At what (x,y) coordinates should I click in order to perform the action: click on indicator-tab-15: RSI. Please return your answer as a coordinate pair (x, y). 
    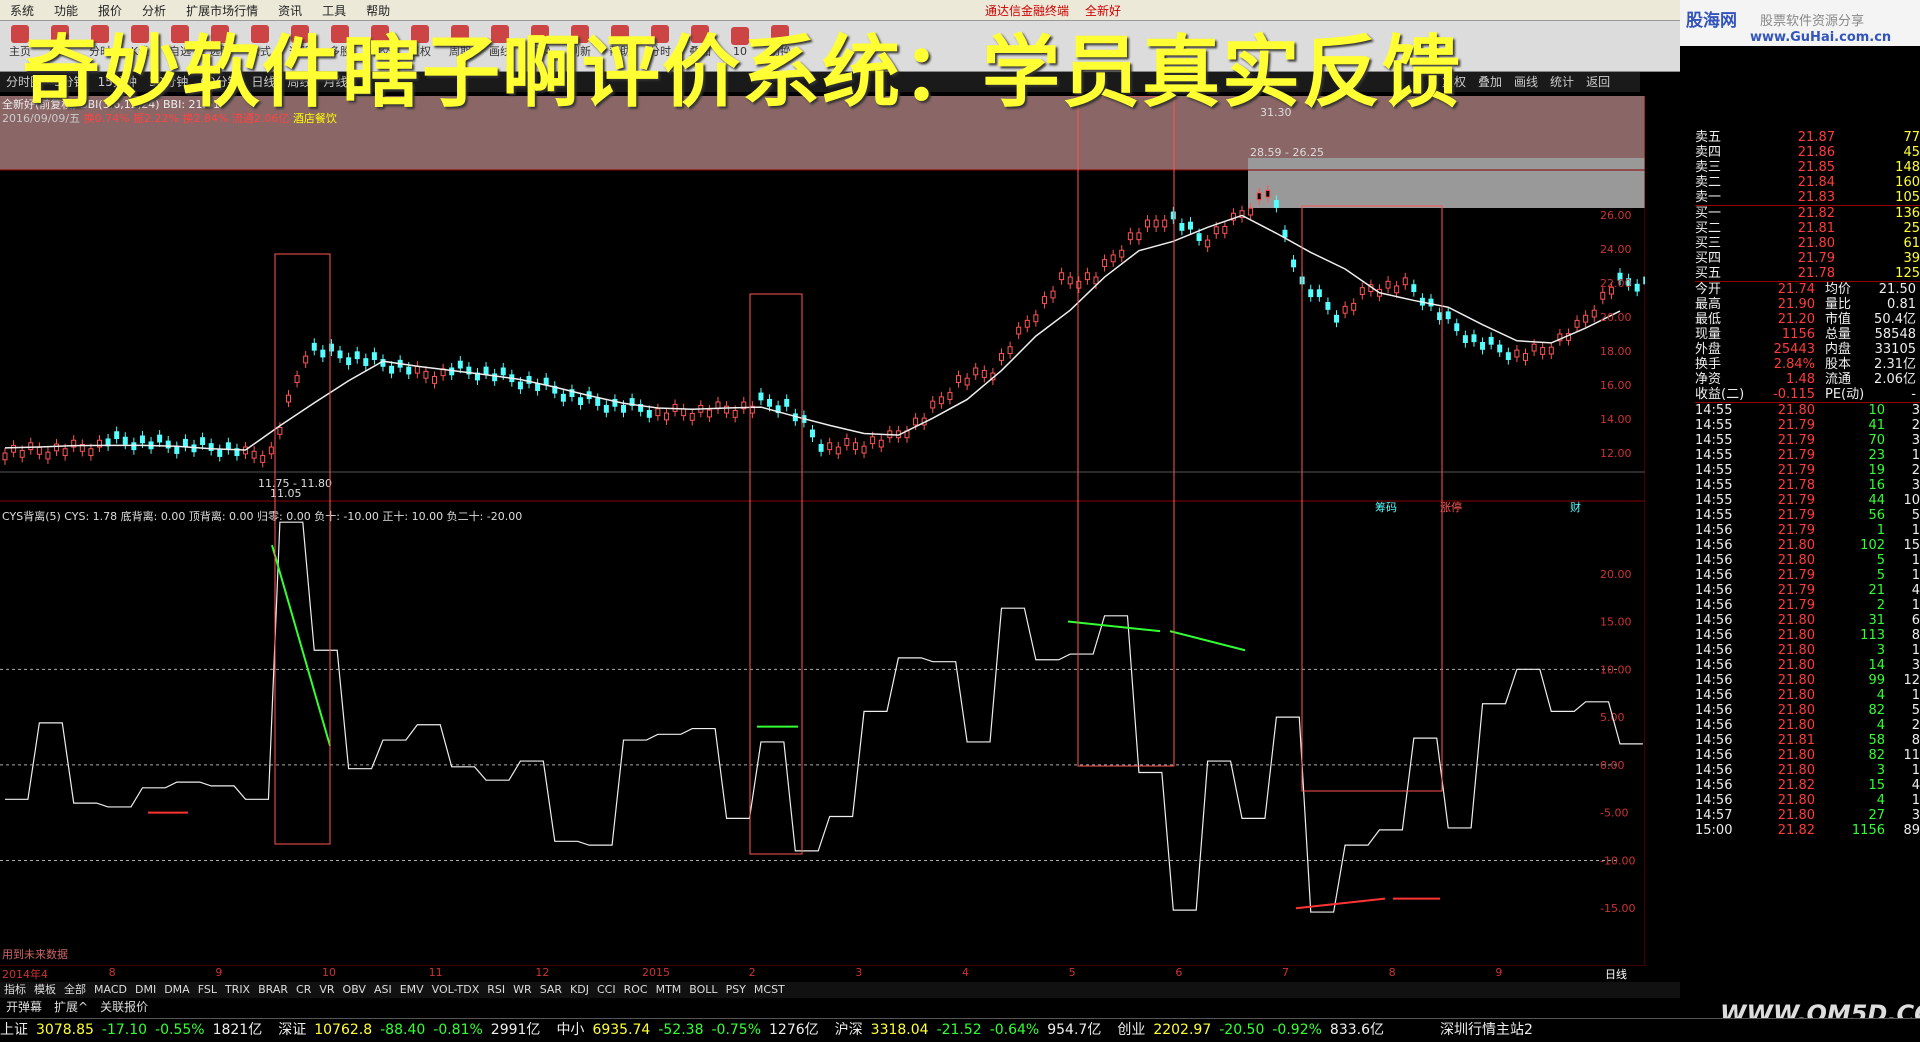
    Looking at the image, I should click on (496, 989).